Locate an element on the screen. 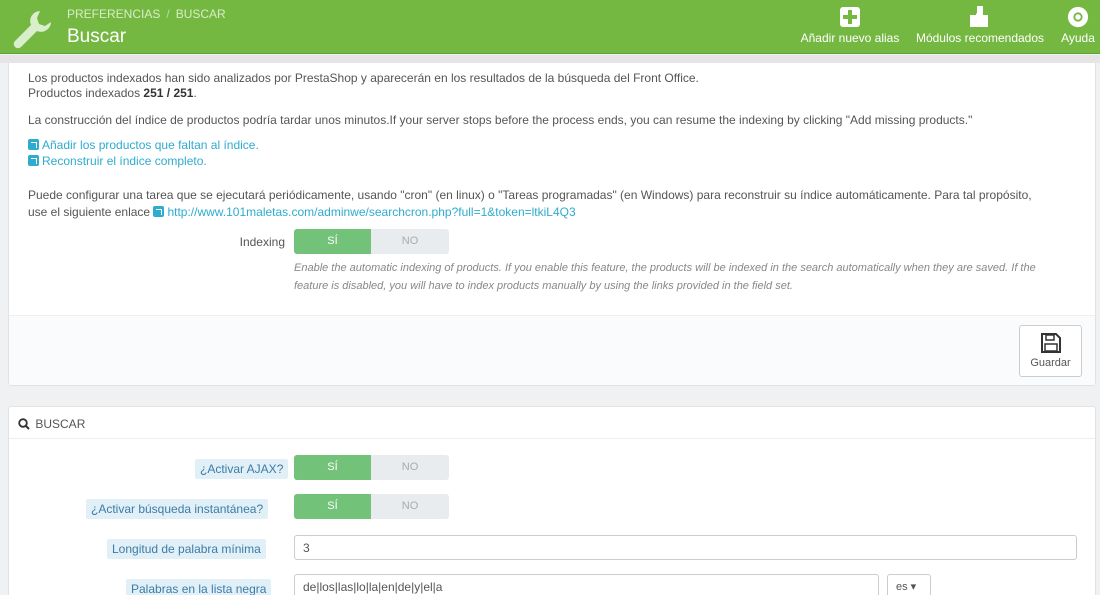 The height and width of the screenshot is (595, 1100). min-word-length-input: 3 is located at coordinates (685, 547).